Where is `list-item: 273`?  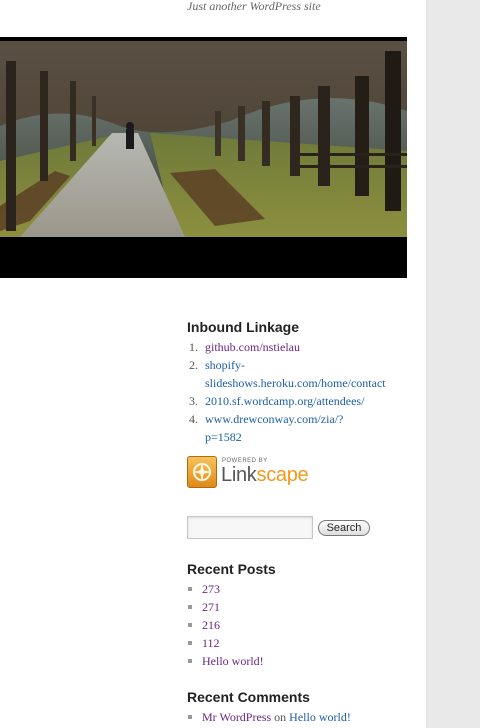 list-item: 273 is located at coordinates (302, 589).